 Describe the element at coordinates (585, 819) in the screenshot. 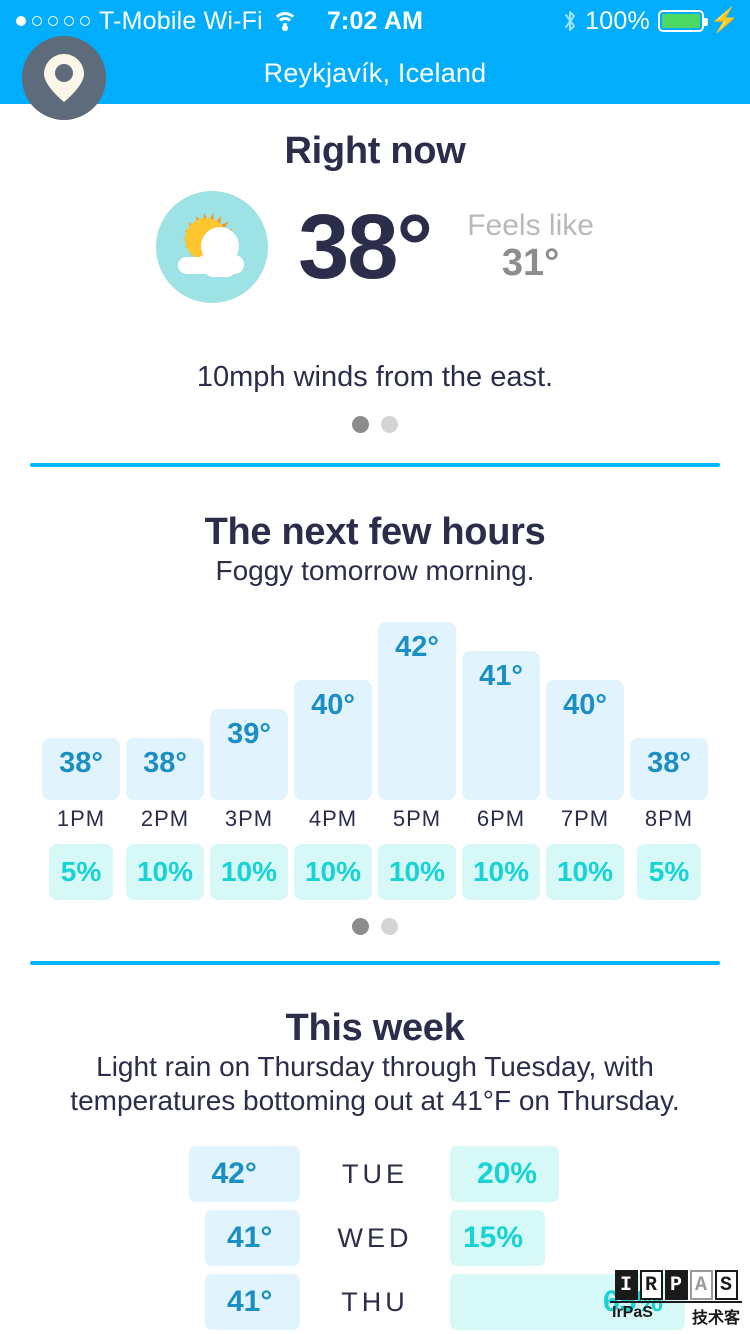

I see `hourly-time-label: 7PM` at that location.